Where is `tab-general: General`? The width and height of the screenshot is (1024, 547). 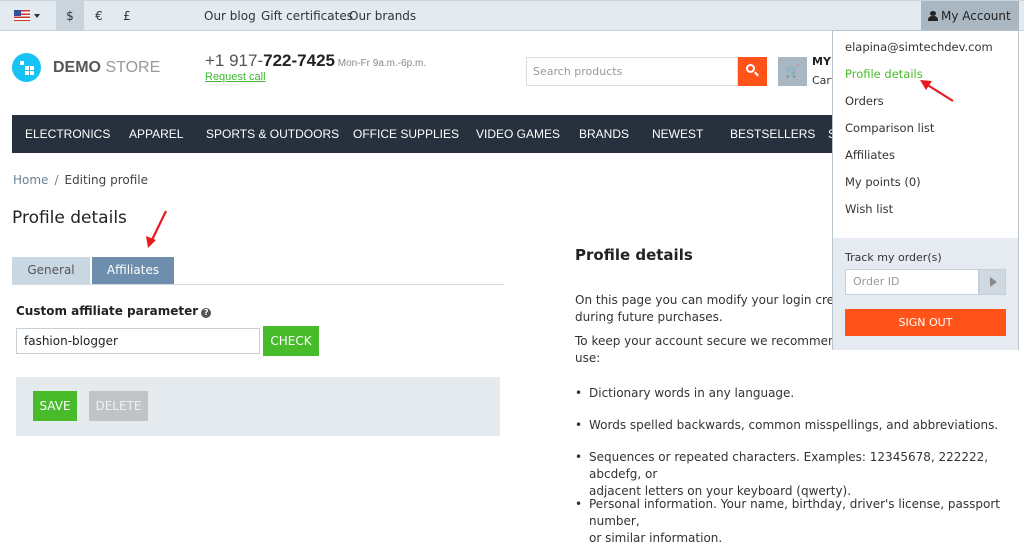
tab-general: General is located at coordinates (51, 270).